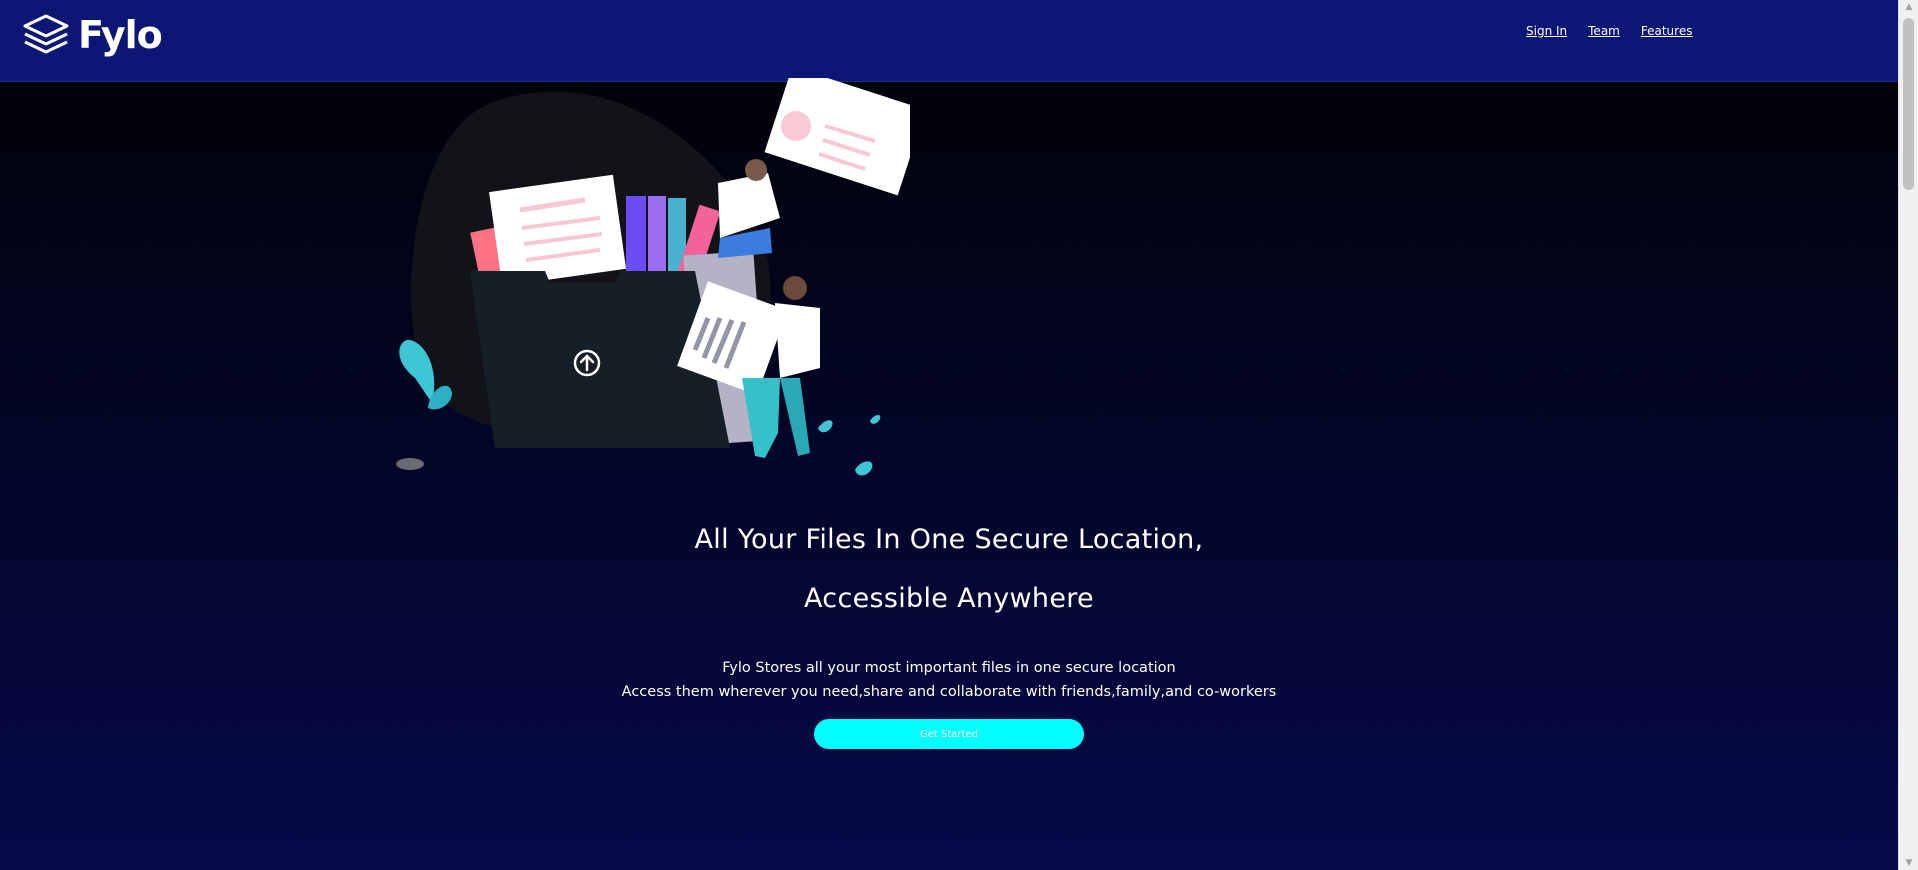  I want to click on person-legs, so click(795, 417).